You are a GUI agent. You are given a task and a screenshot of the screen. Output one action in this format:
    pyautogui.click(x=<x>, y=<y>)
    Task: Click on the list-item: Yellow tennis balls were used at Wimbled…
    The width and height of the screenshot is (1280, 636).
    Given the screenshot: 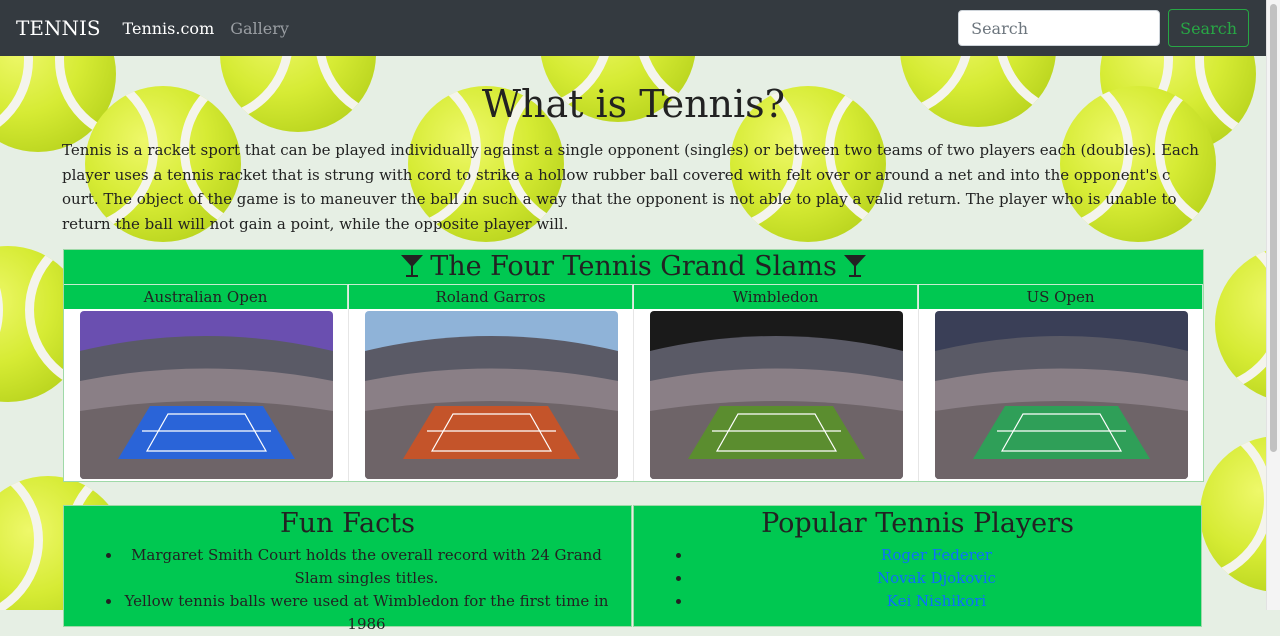 What is the action you would take?
    pyautogui.click(x=376, y=613)
    